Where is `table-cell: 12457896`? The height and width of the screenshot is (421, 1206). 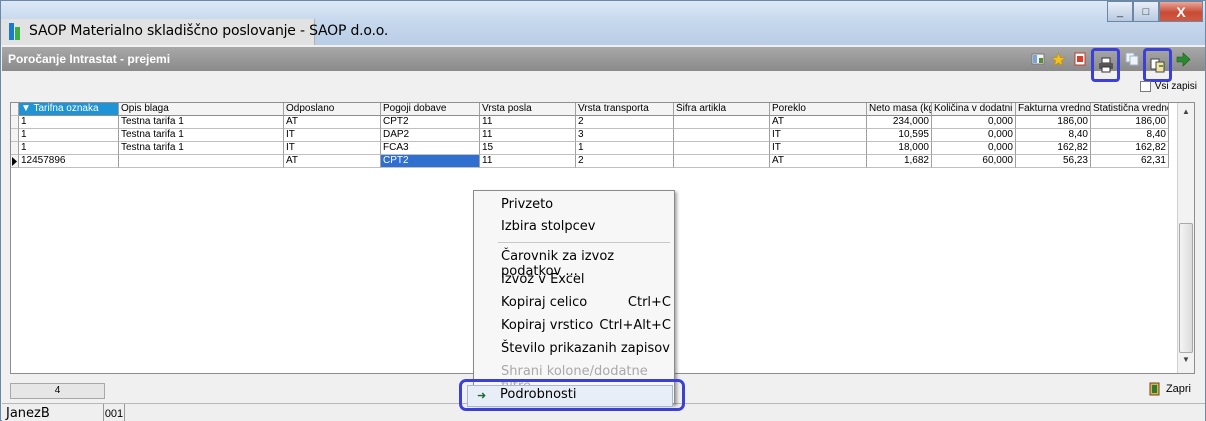
table-cell: 12457896 is located at coordinates (69, 161).